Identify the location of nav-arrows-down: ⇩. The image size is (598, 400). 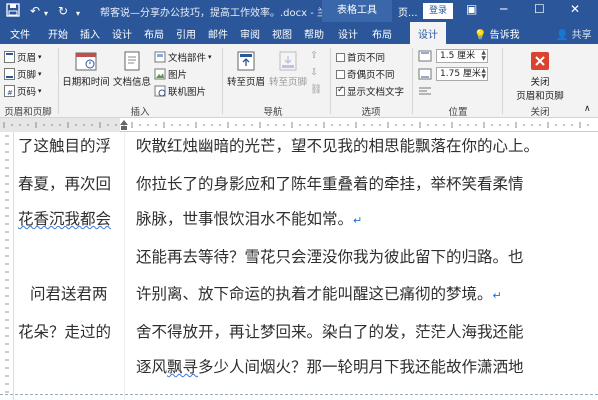
(314, 72).